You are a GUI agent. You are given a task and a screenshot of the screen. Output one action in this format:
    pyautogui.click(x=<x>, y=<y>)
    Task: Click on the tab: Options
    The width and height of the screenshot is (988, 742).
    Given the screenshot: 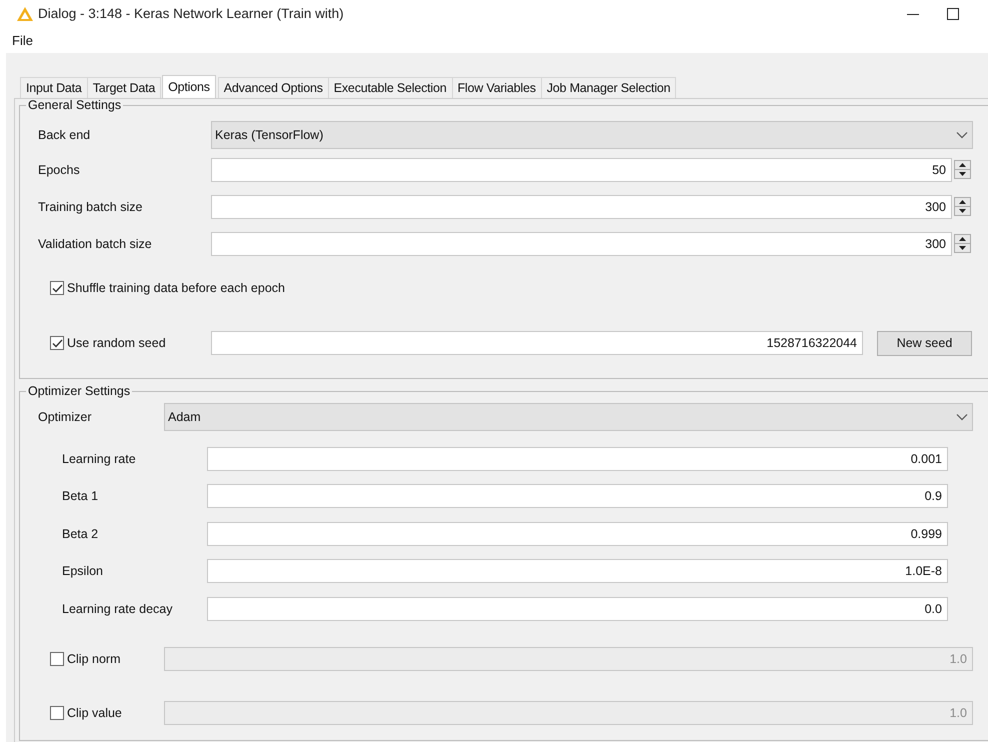 What is the action you would take?
    pyautogui.click(x=189, y=86)
    